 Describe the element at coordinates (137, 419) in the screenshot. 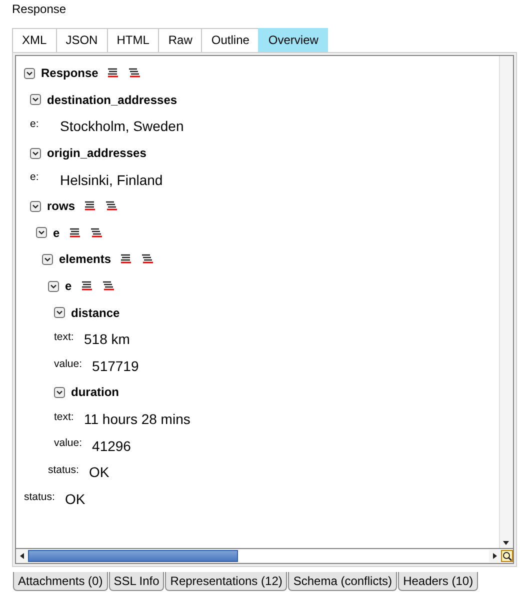

I see `field-value: 11 hours 28 mins` at that location.